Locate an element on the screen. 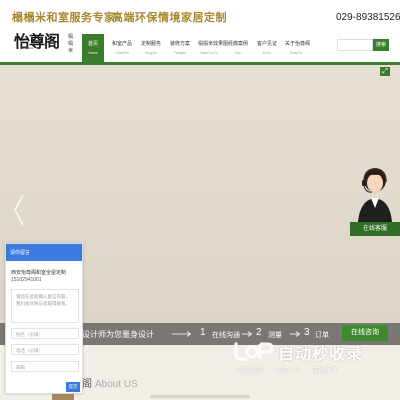  nav-item-about: 关于怡尊阁 GuanYu is located at coordinates (298, 48).